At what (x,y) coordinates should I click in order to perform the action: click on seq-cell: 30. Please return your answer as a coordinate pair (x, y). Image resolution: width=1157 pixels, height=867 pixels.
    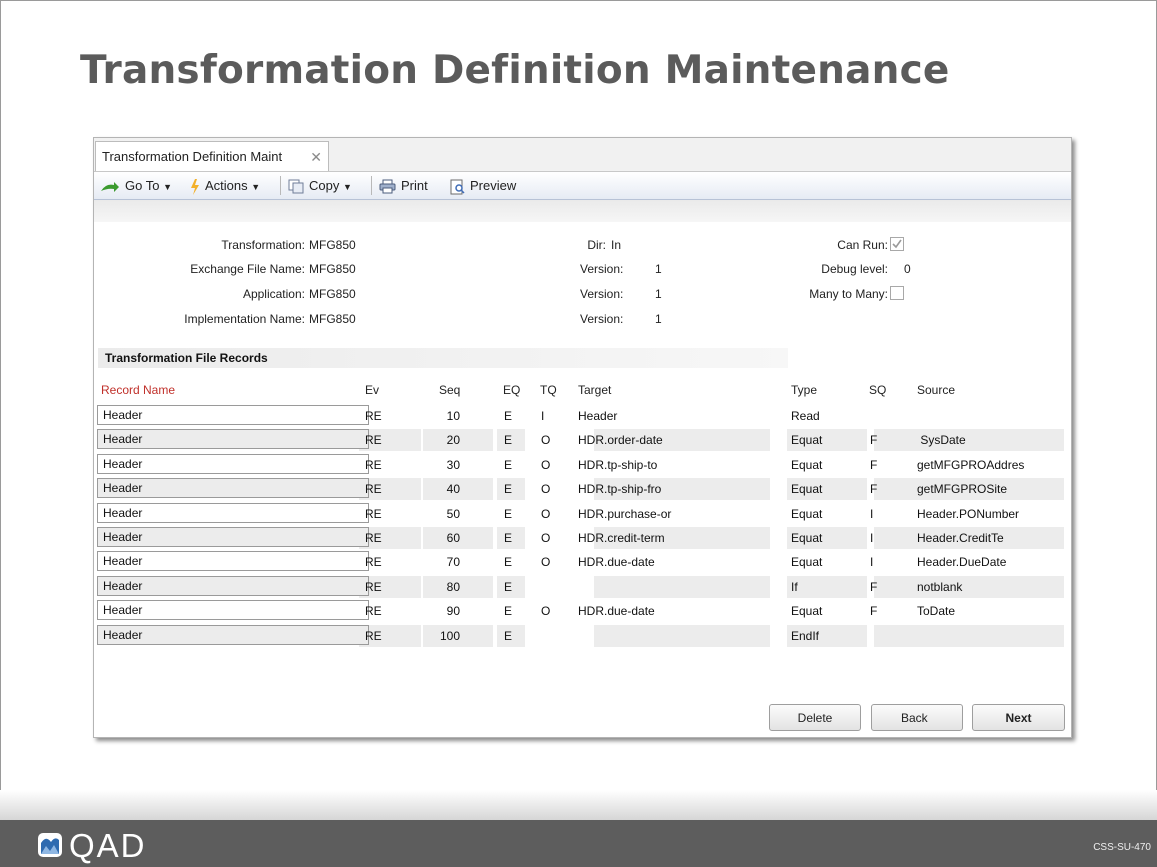
    Looking at the image, I should click on (453, 465).